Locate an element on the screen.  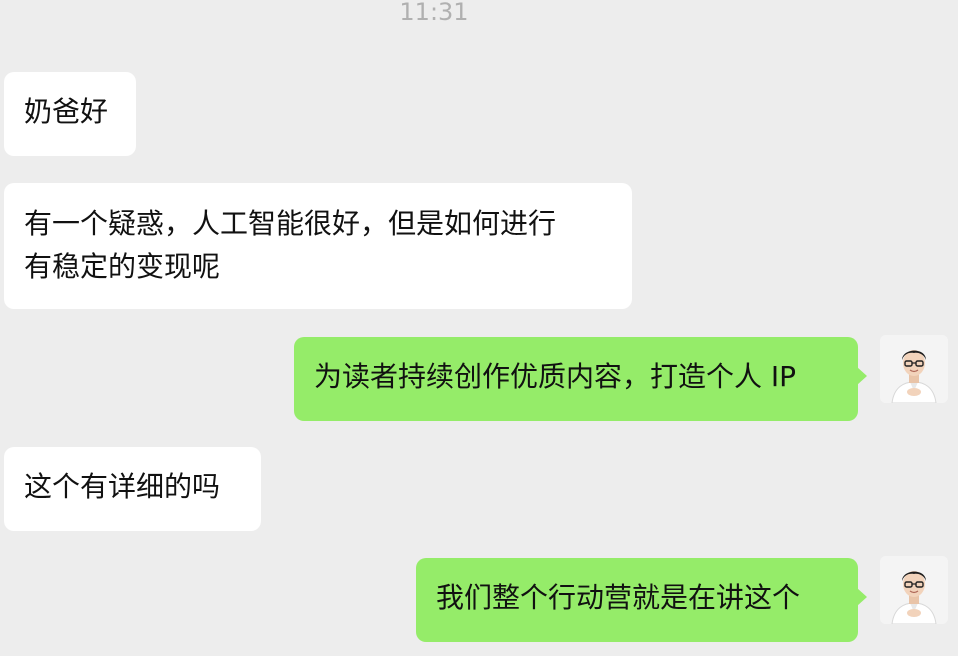
message-bubble-outgoing: 为读者持续创作优质内容，打造个人 IP is located at coordinates (580, 379).